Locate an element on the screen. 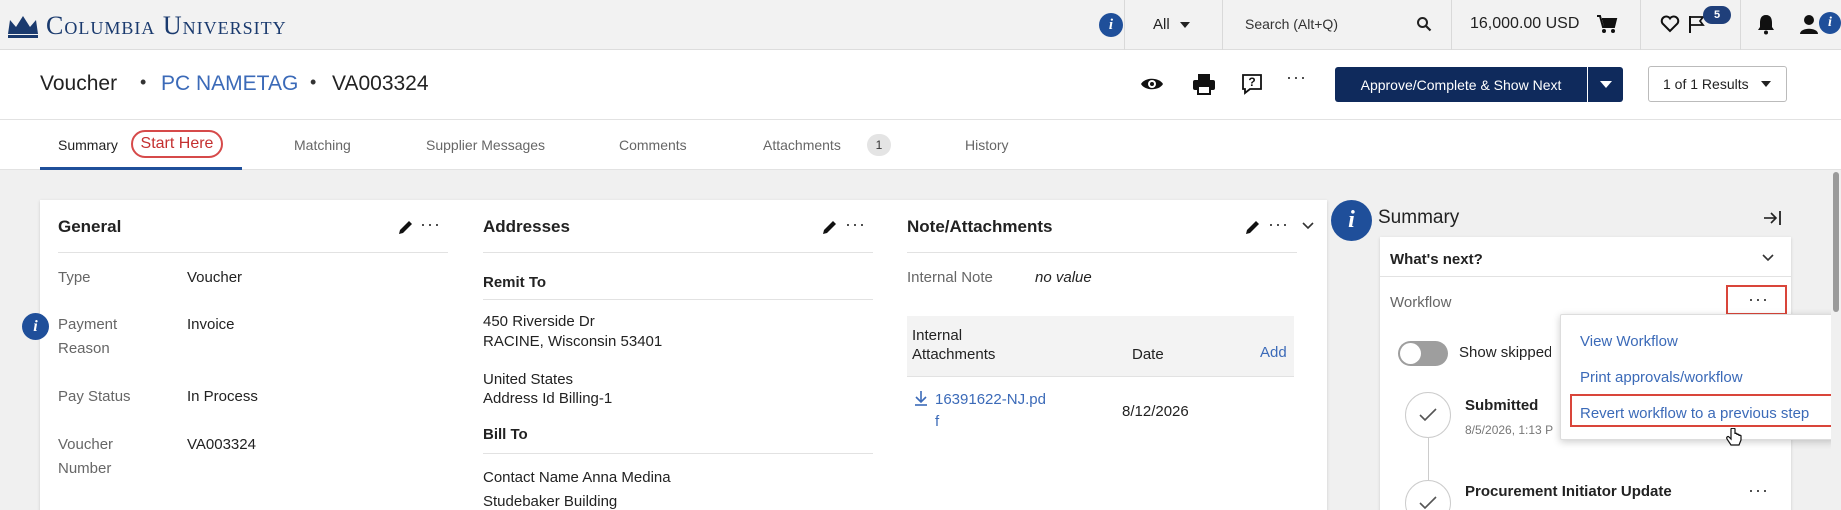 This screenshot has height=510, width=1841. workflow-label: Workflow is located at coordinates (1421, 302).